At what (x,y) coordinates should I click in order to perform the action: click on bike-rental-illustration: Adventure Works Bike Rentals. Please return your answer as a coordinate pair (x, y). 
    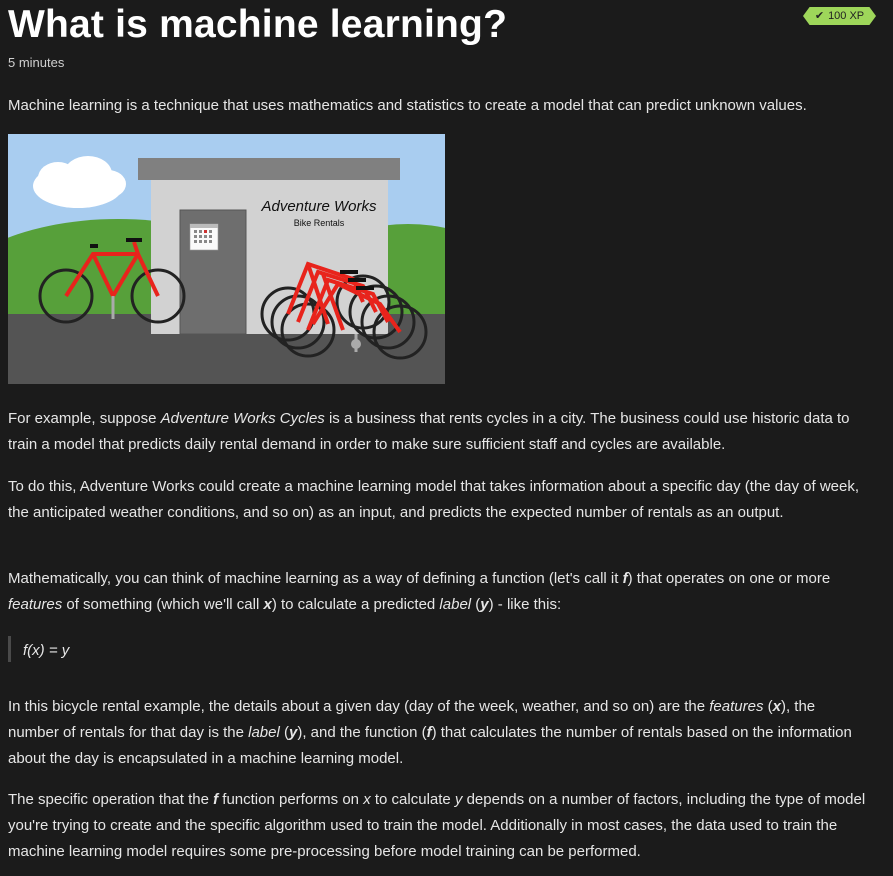
    Looking at the image, I should click on (226, 259).